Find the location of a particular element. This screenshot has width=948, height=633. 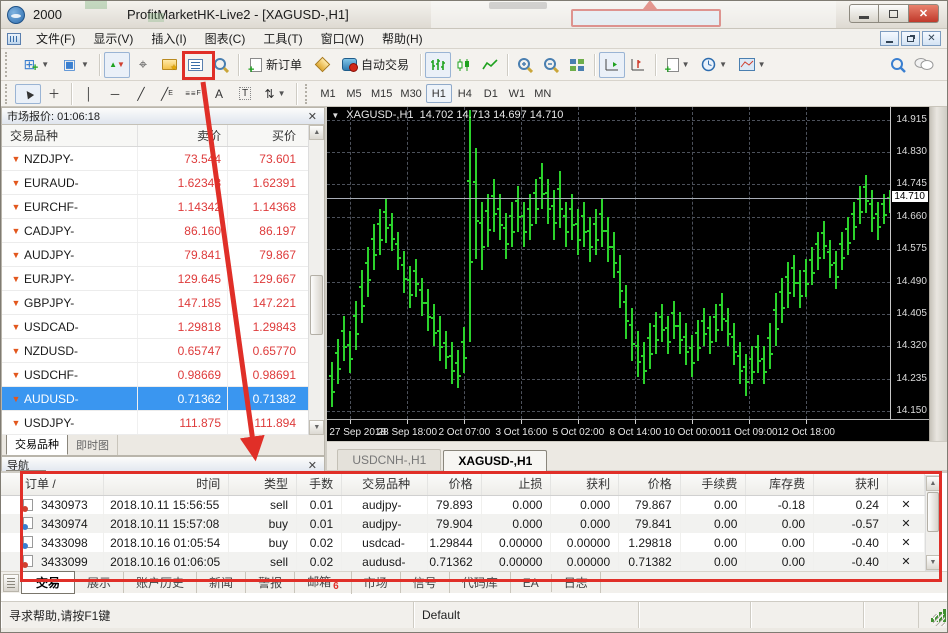

tab-usdcnh: USDCNH-,H1 is located at coordinates (389, 459).